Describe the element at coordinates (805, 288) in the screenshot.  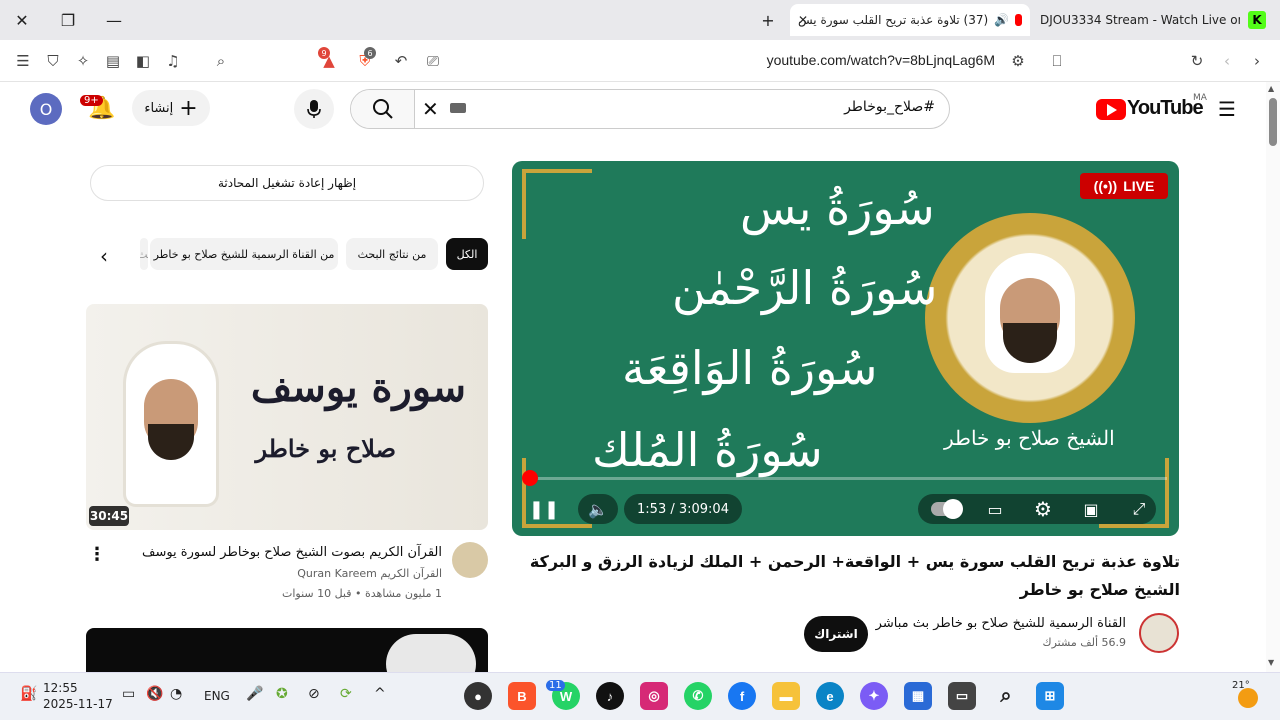
I see `overlay-line2: سُورَةُ الرَّحْمٰن` at that location.